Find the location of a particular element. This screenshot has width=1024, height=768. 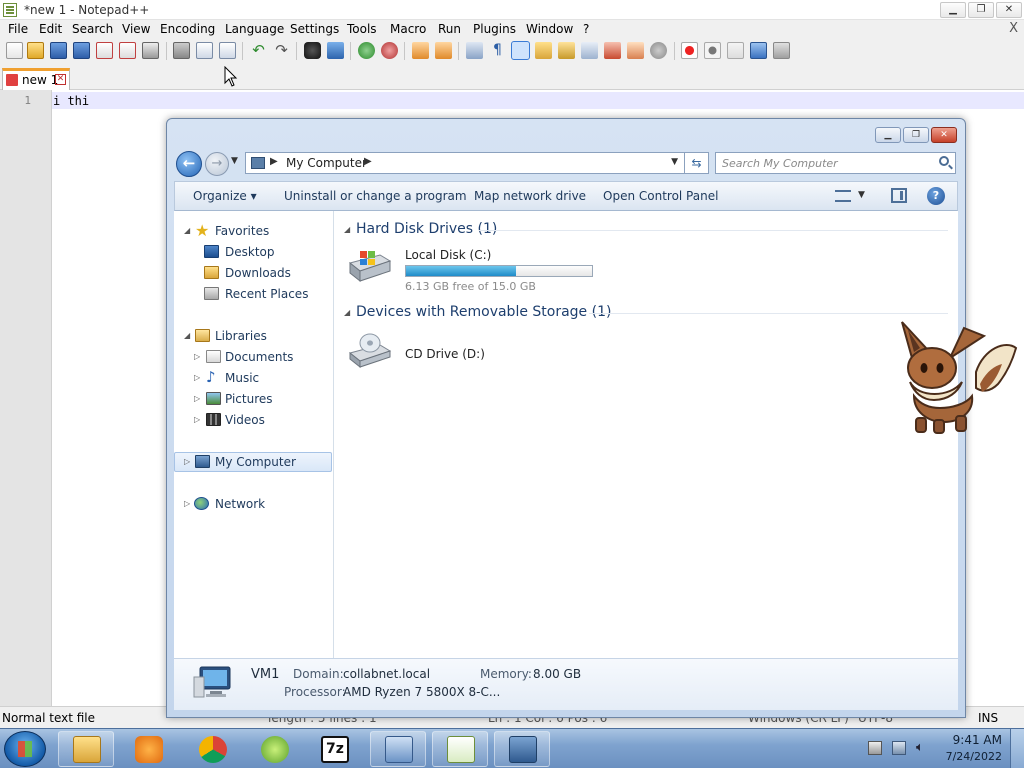

close-document-icon: X is located at coordinates (1013, 28).